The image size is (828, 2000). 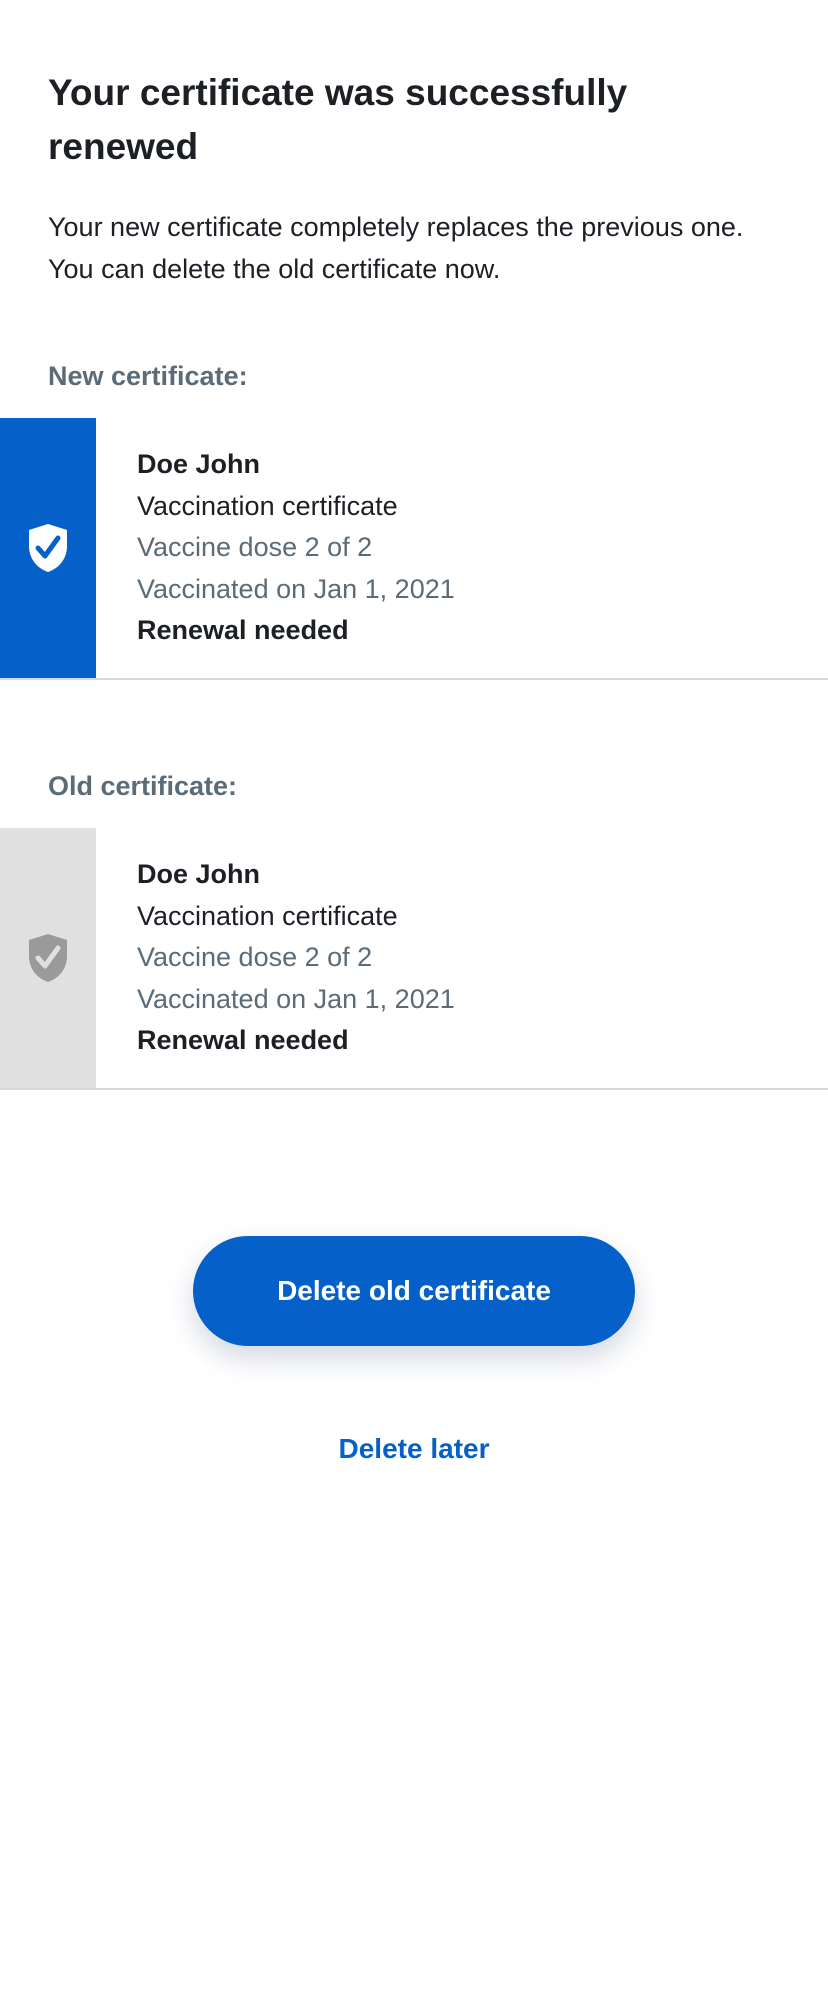 I want to click on new-certificate-status-strip, so click(x=48, y=548).